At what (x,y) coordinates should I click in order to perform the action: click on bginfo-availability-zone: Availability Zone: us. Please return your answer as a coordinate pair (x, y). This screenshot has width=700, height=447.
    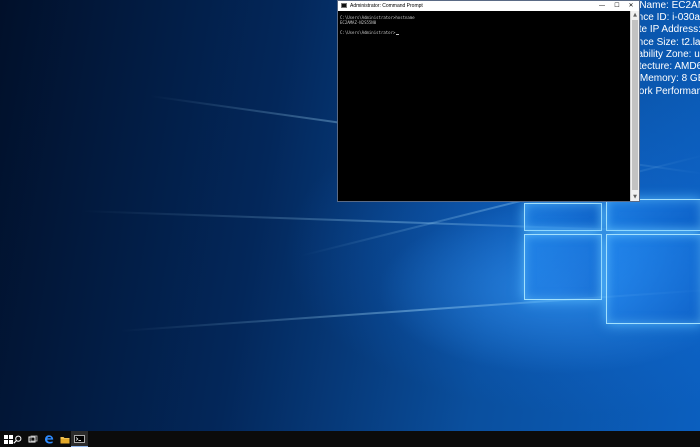
    Looking at the image, I should click on (670, 54).